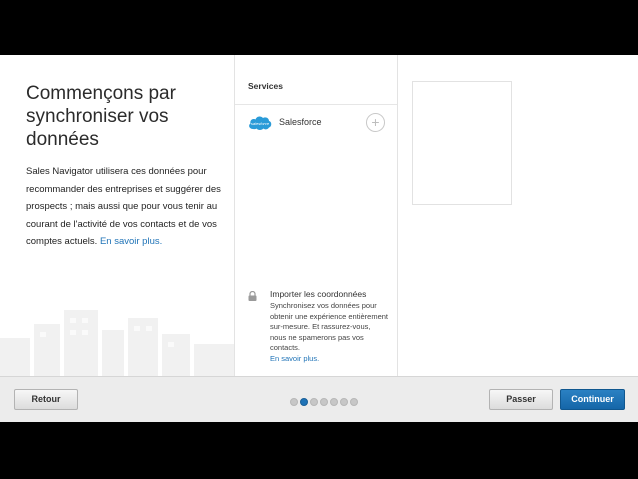 The image size is (638, 479). What do you see at coordinates (252, 296) in the screenshot?
I see `lock-icon` at bounding box center [252, 296].